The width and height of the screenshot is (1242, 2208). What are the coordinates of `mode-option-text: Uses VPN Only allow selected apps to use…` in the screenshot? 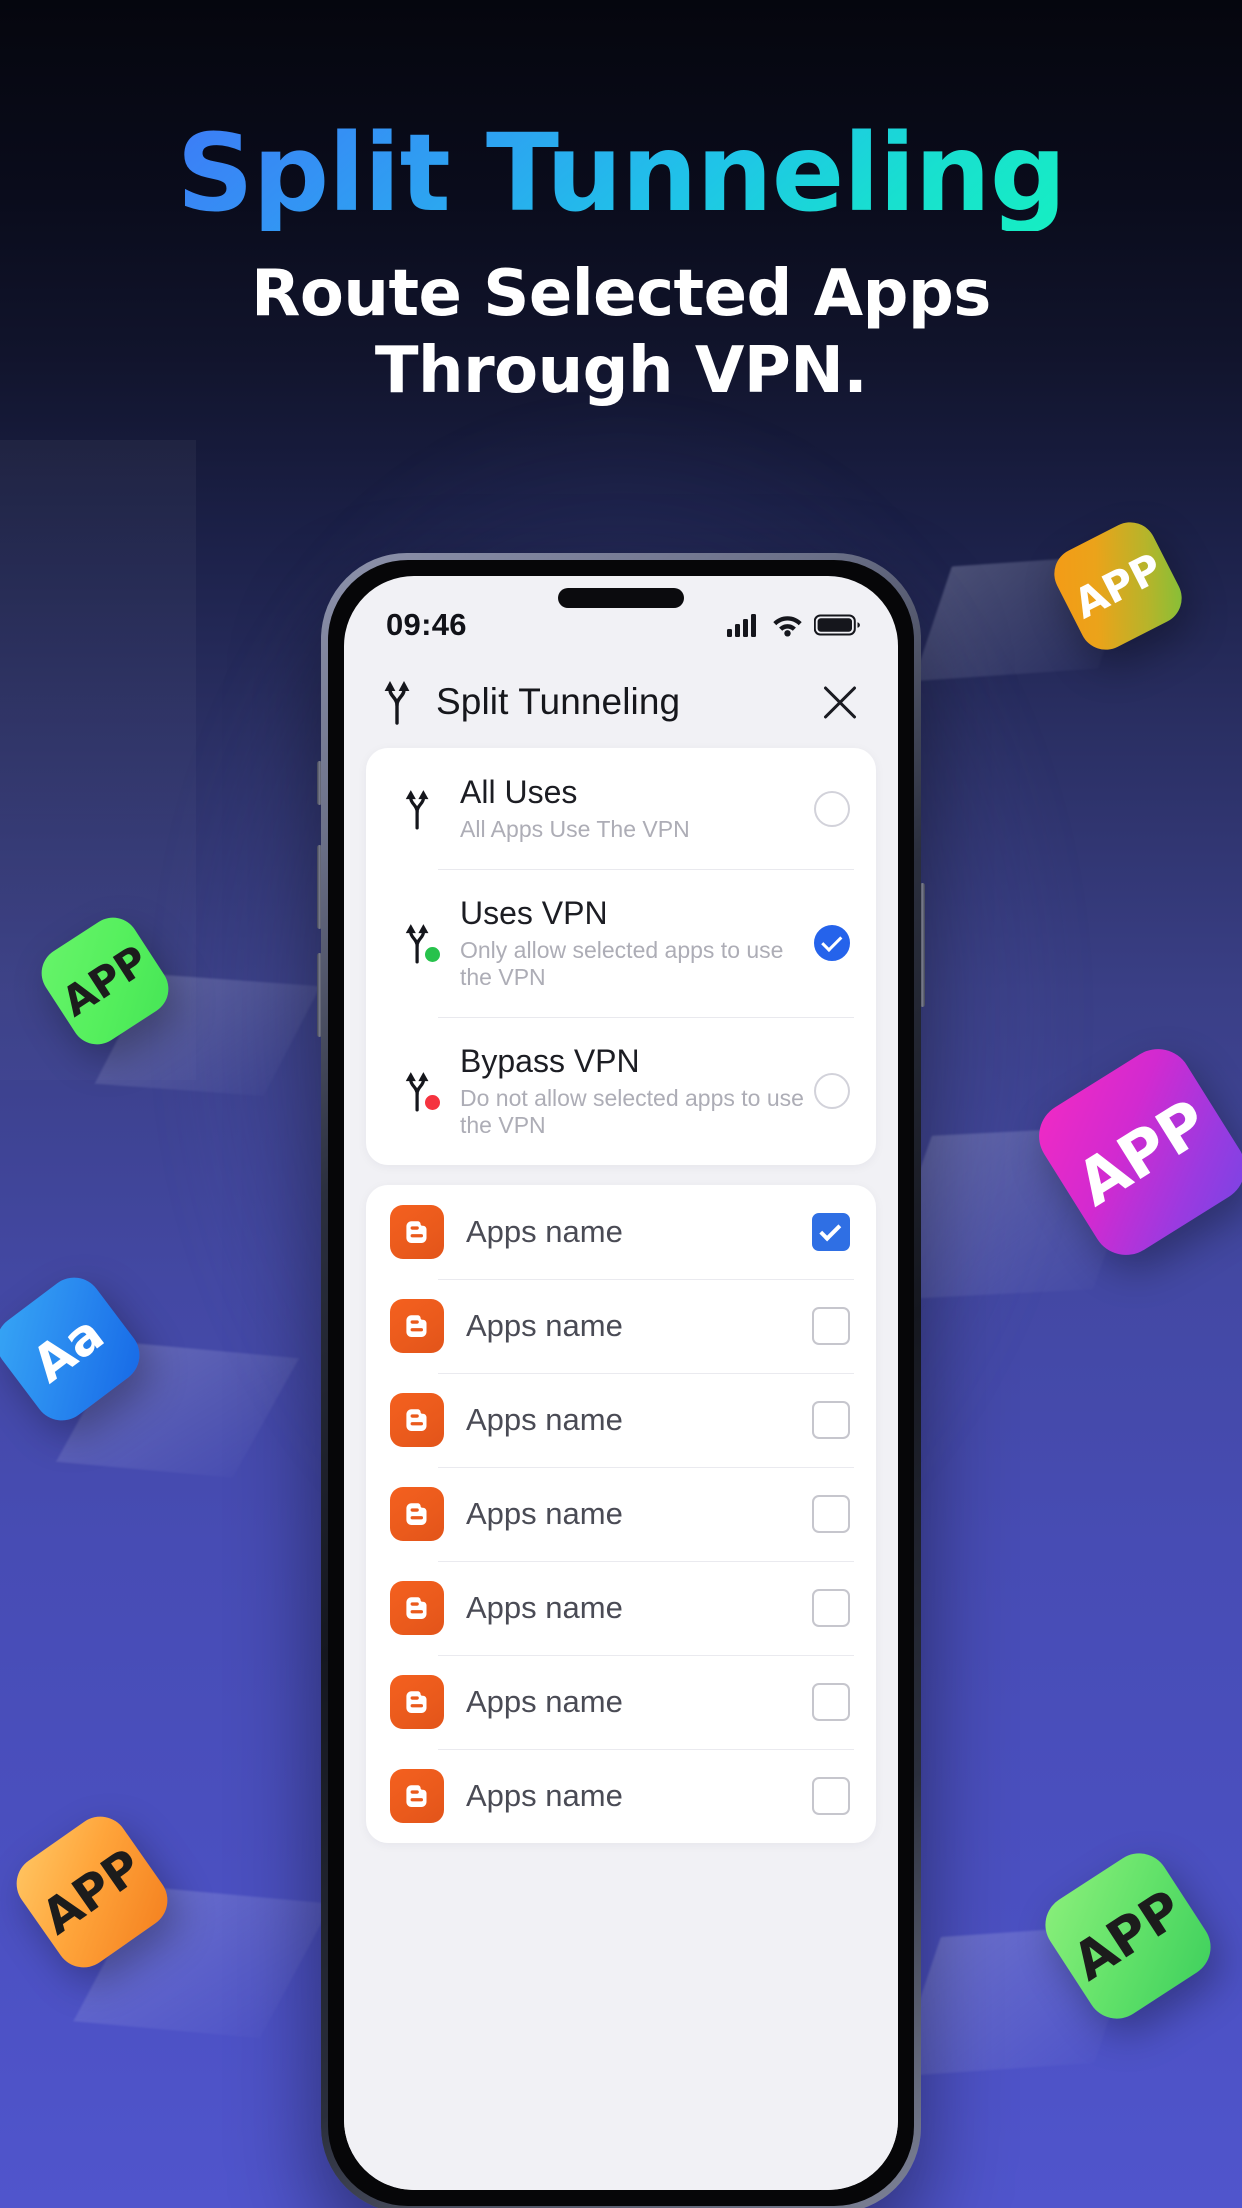 It's located at (630, 943).